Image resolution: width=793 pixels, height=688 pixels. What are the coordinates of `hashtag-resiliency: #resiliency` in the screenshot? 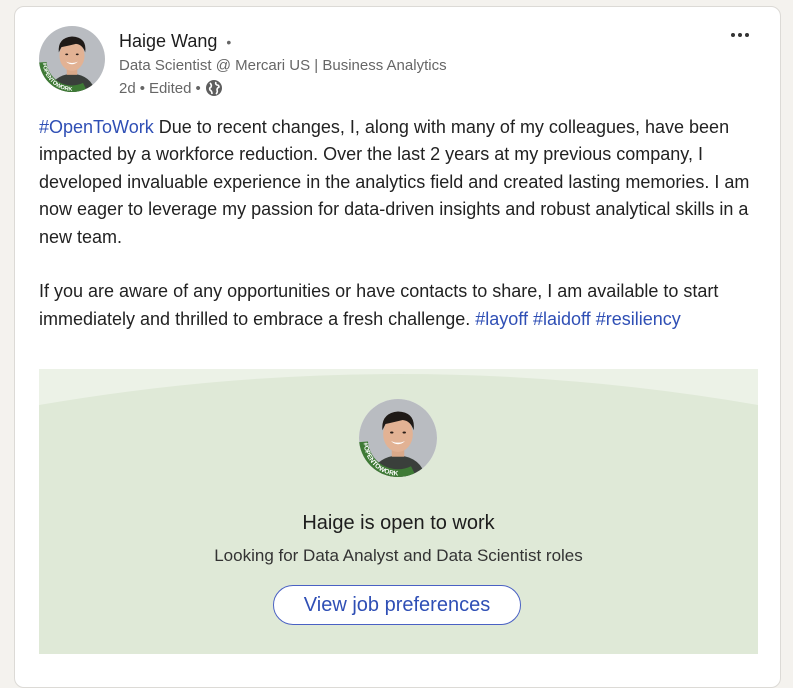 It's located at (638, 319).